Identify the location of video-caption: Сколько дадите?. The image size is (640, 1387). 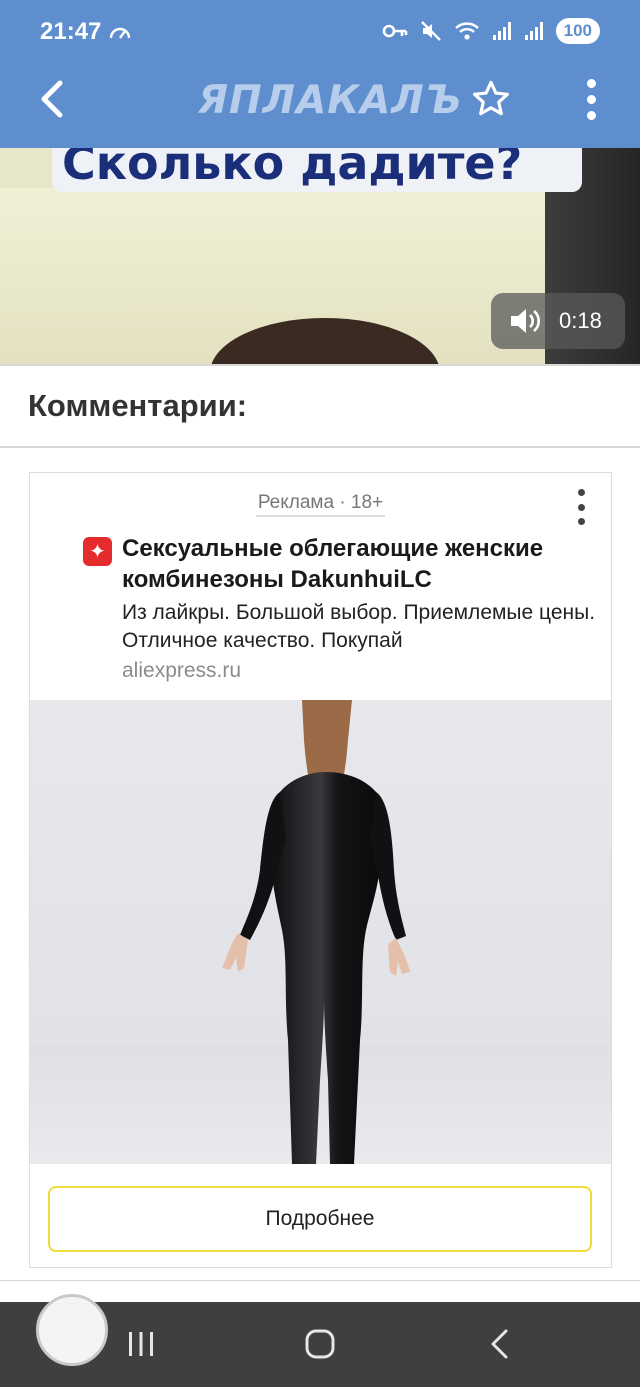
(292, 169).